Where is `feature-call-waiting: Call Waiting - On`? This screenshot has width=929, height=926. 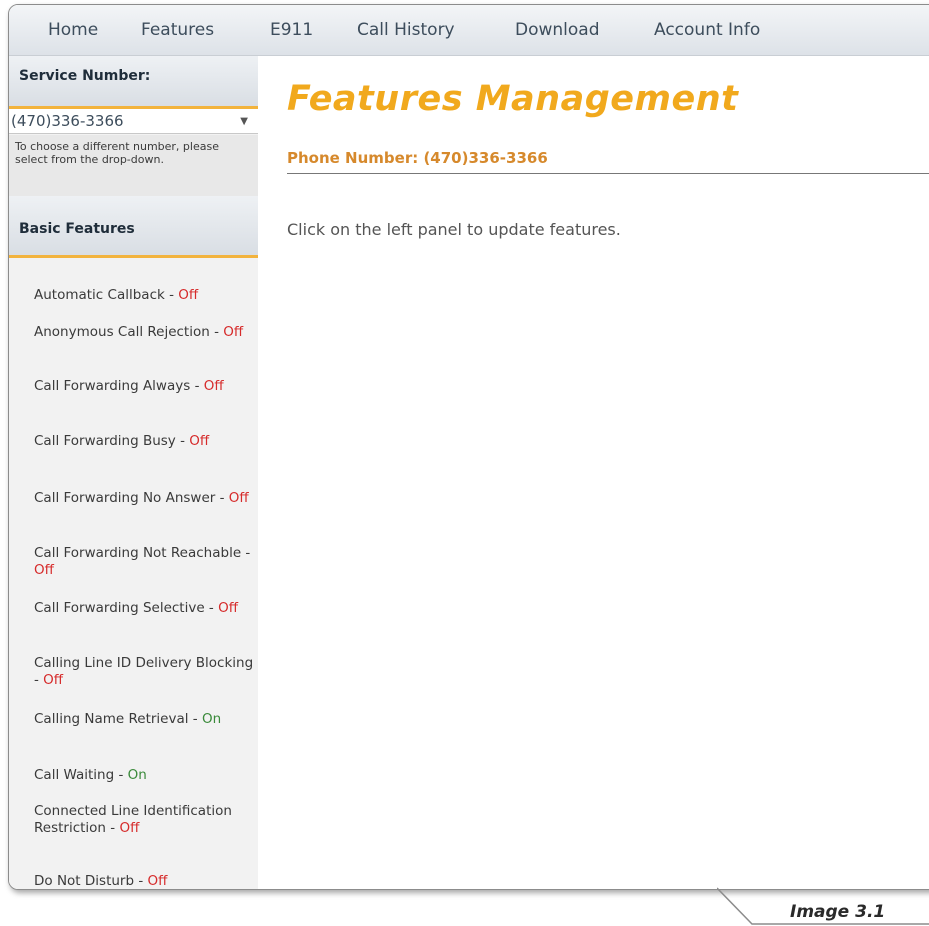 feature-call-waiting: Call Waiting - On is located at coordinates (144, 775).